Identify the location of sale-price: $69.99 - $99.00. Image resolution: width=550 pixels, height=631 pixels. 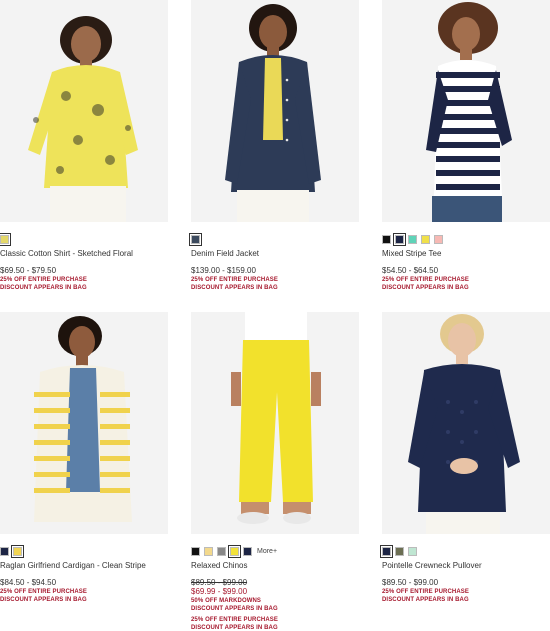
(219, 591).